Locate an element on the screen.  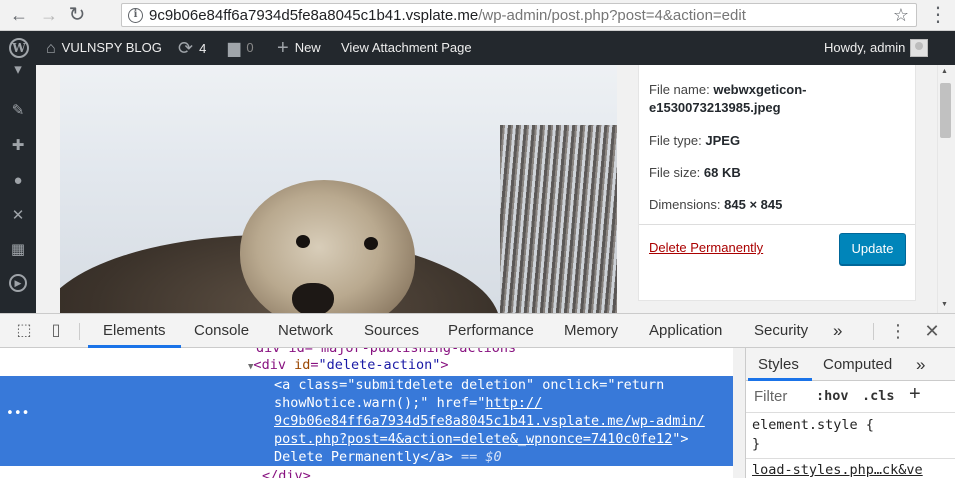
delete-permanently-link: Delete Permanently is located at coordinates (706, 247).